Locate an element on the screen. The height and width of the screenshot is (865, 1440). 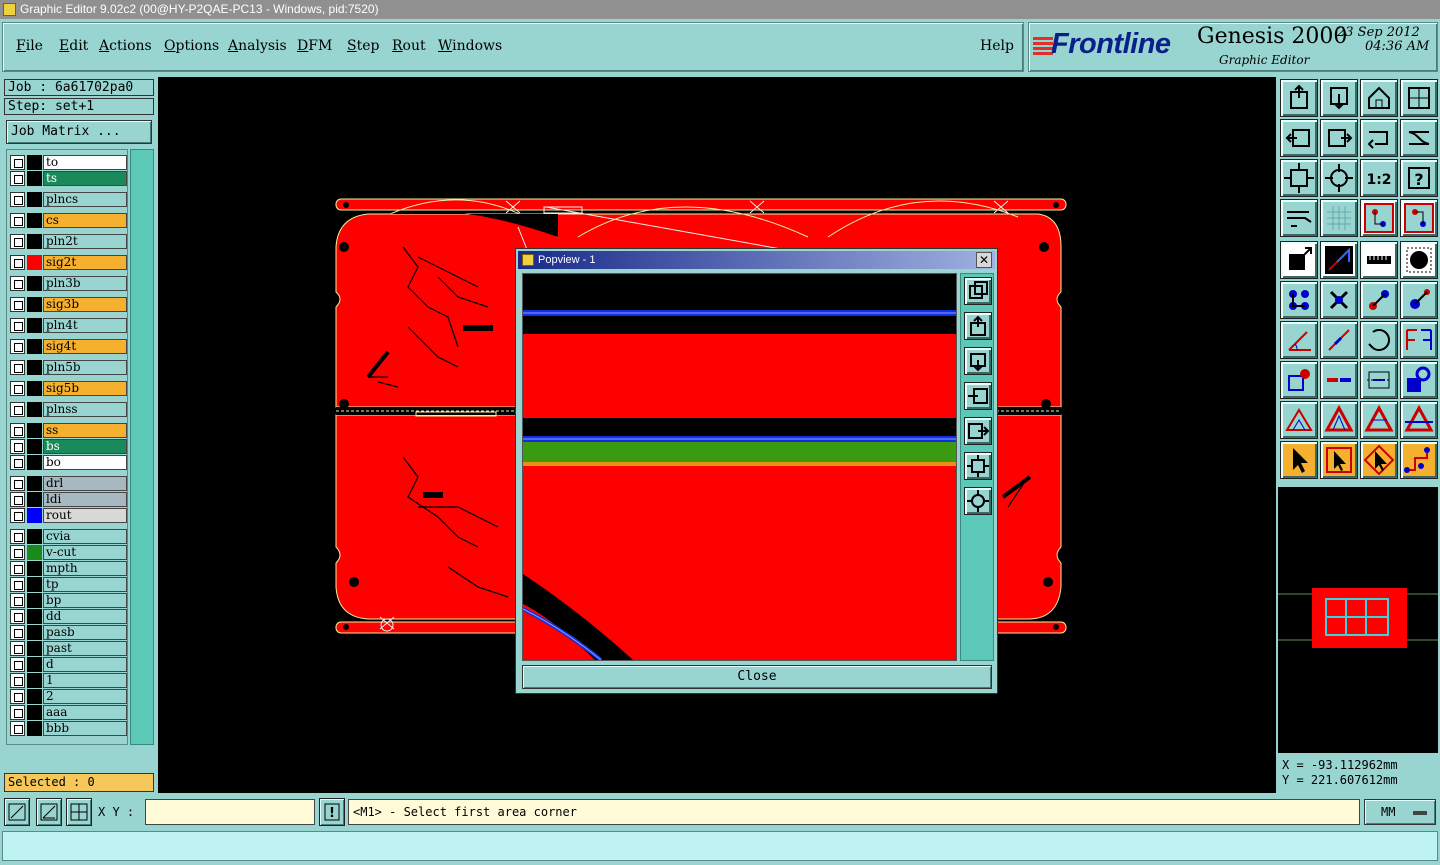
menu-dfm: DFM is located at coordinates (314, 46).